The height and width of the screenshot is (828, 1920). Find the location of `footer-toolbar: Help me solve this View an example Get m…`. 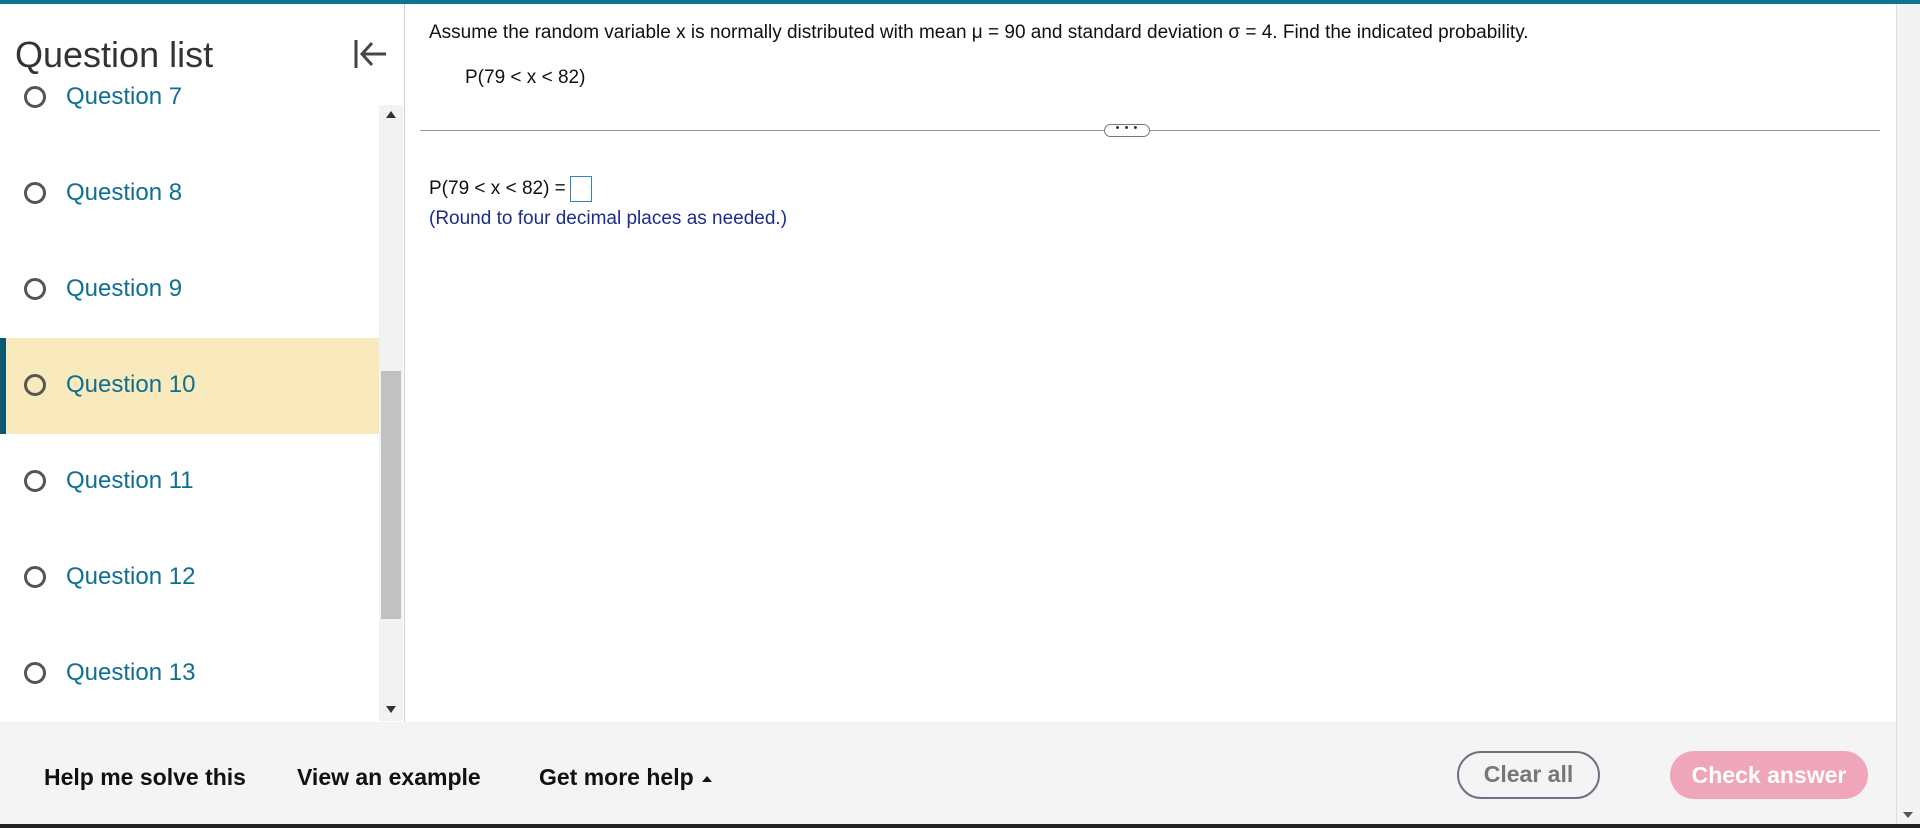

footer-toolbar: Help me solve this View an example Get m… is located at coordinates (948, 773).